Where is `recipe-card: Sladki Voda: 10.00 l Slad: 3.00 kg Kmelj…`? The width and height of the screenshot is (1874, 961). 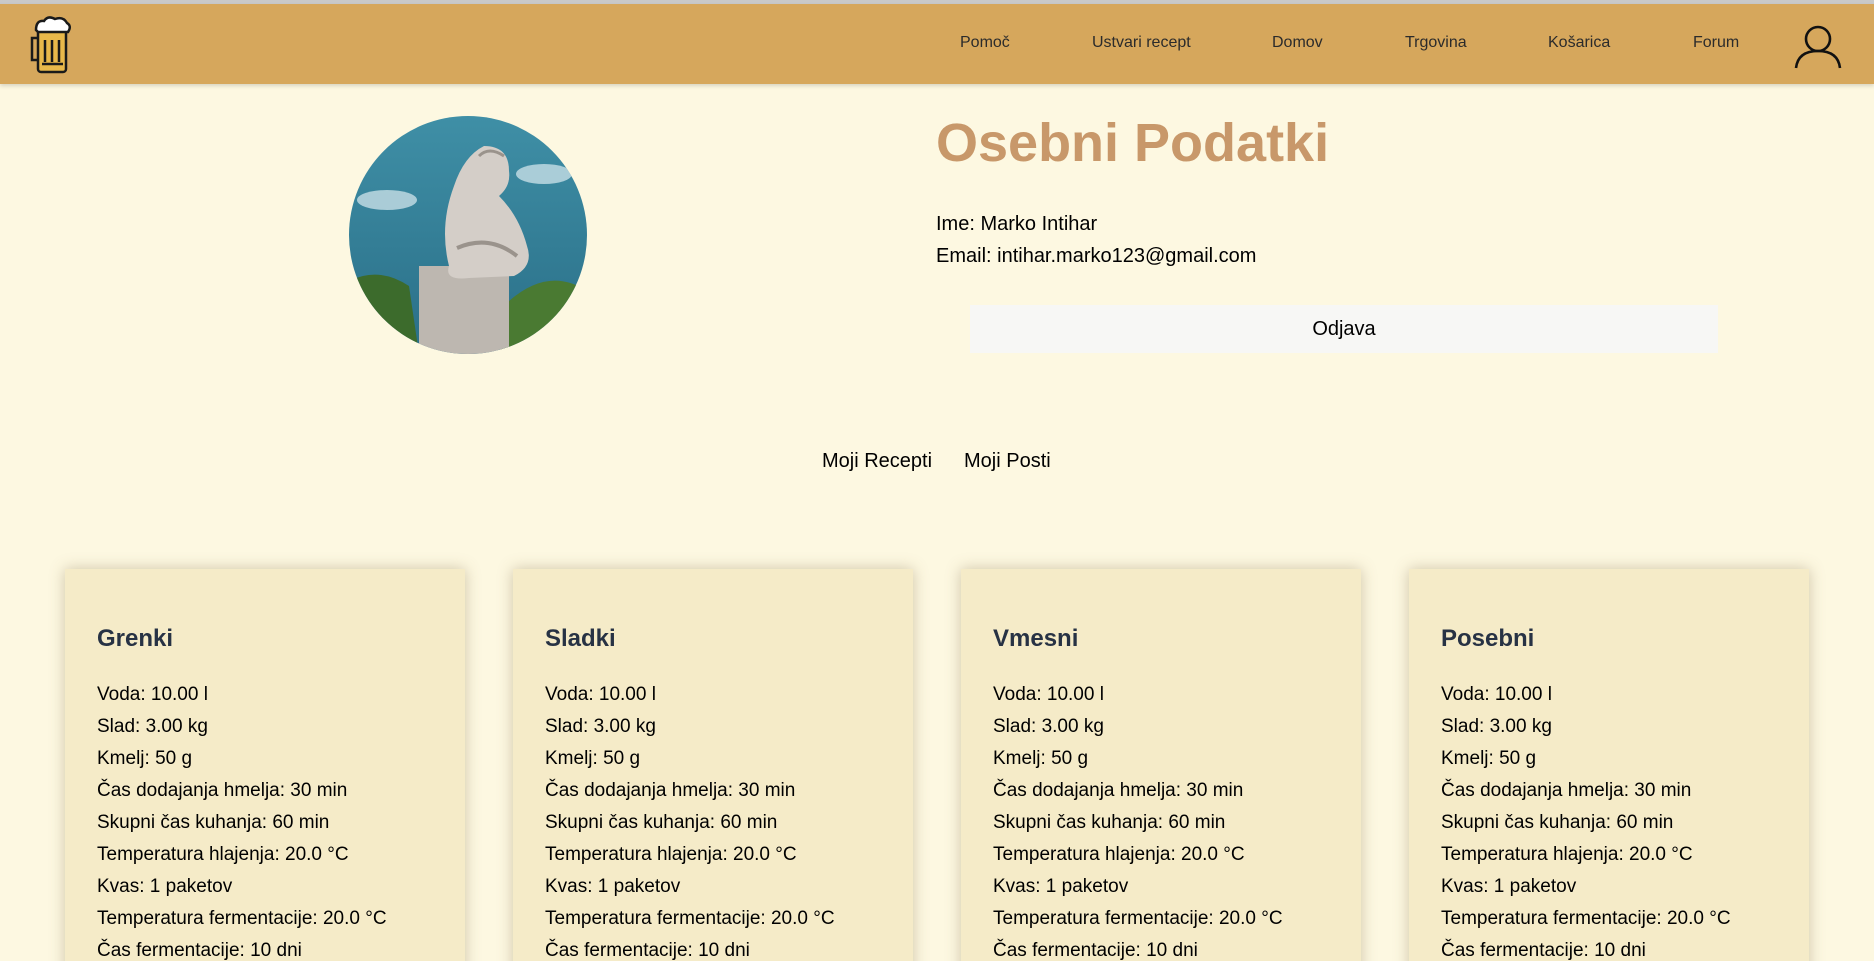
recipe-card: Sladki Voda: 10.00 l Slad: 3.00 kg Kmelj… is located at coordinates (713, 765).